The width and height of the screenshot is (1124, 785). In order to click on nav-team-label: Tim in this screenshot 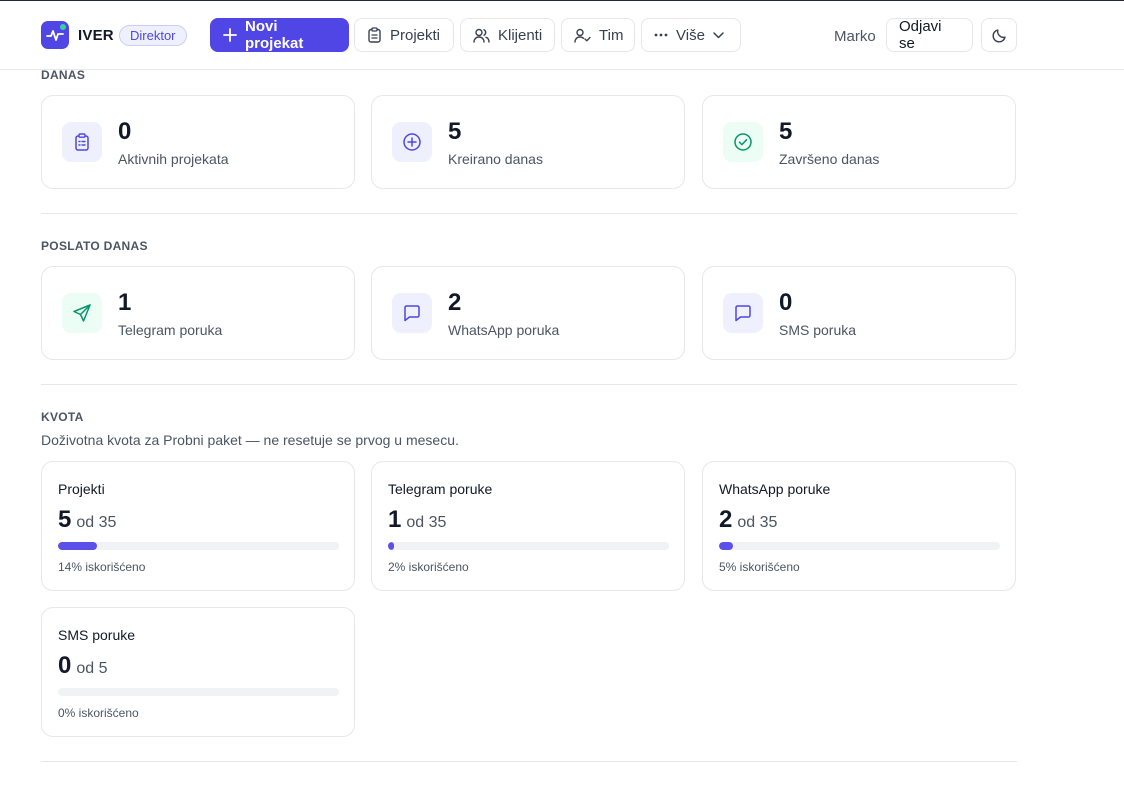, I will do `click(611, 35)`.